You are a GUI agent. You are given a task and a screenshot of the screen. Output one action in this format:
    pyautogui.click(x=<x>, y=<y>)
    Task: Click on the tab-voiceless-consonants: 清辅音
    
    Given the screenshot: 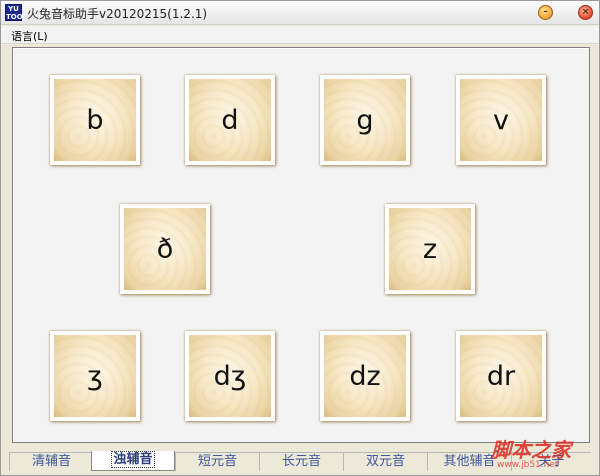 What is the action you would take?
    pyautogui.click(x=51, y=461)
    